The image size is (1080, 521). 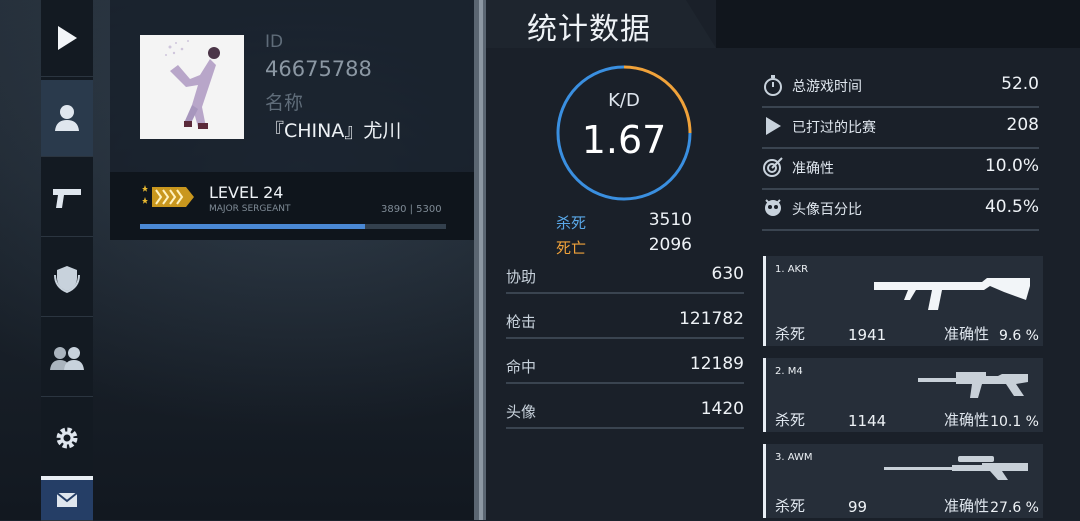 I want to click on weapon-kills-value: 1144, so click(x=867, y=421).